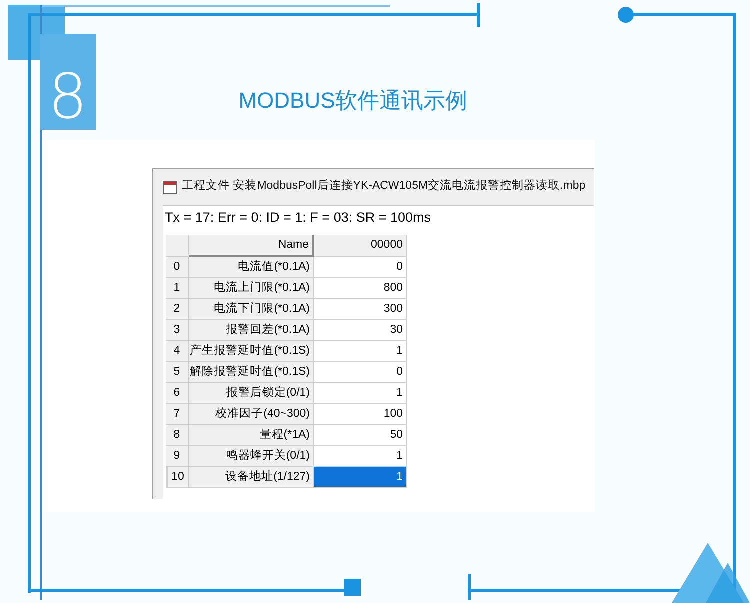 The width and height of the screenshot is (750, 603). What do you see at coordinates (384, 186) in the screenshot?
I see `window-title: 工程文件 安装ModbusPoll后连接YK-ACW105M交流电流报警控制器读取.mbp` at bounding box center [384, 186].